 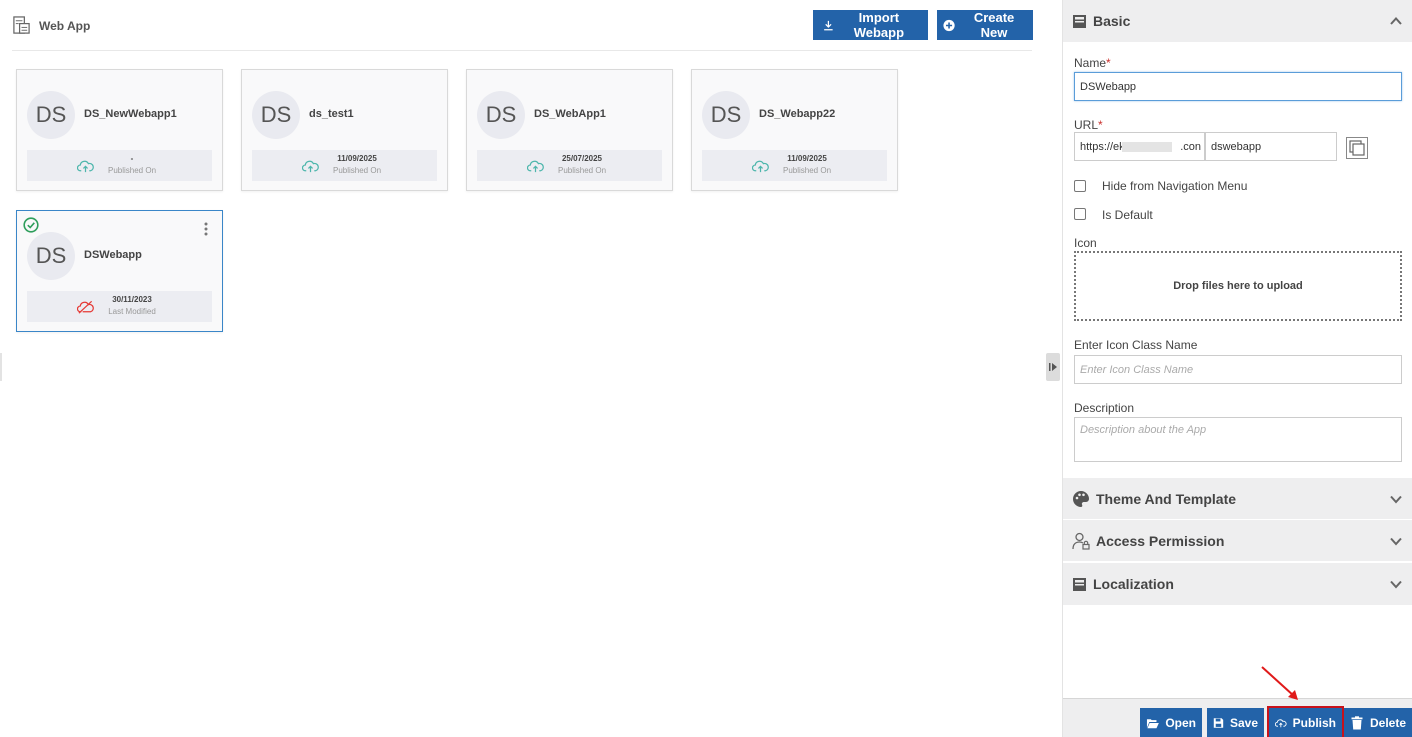 I want to click on section-theme-header: Theme And Template, so click(x=1237, y=499).